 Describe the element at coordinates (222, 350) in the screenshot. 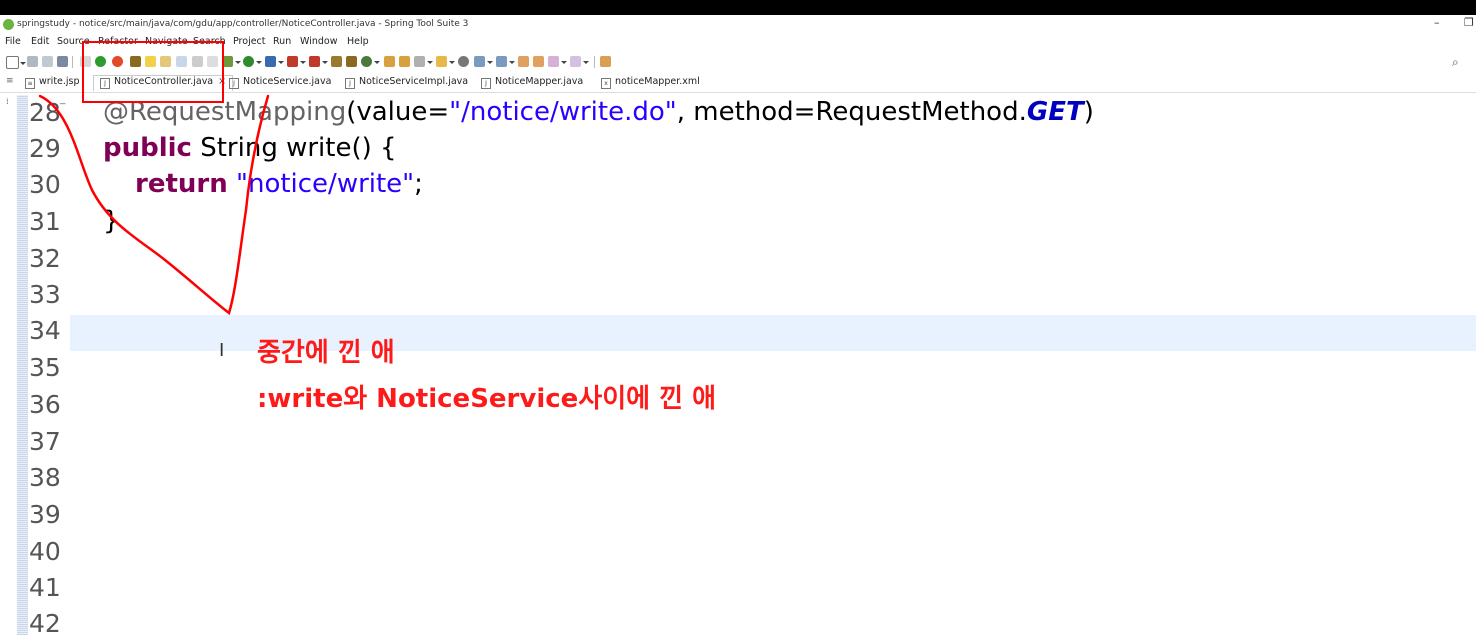

I see `text-cursor-icon: I` at that location.